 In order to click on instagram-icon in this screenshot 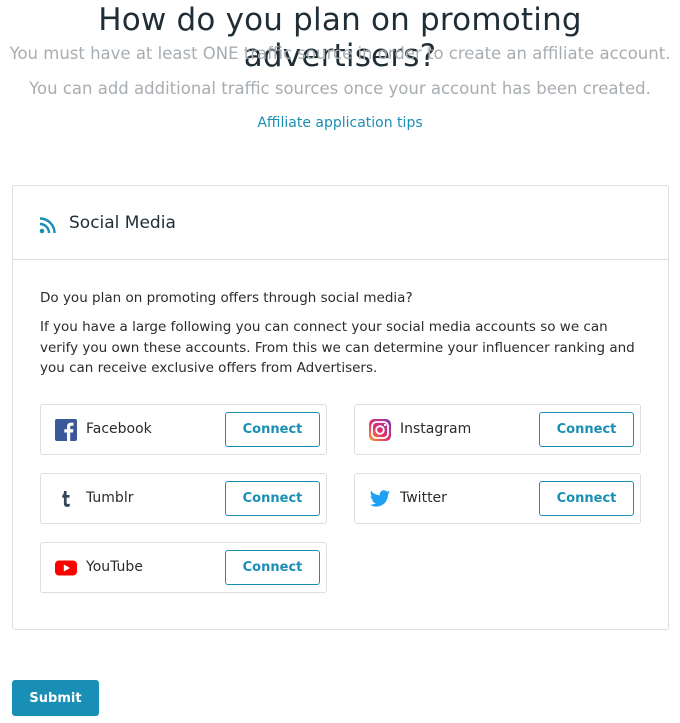, I will do `click(380, 430)`.